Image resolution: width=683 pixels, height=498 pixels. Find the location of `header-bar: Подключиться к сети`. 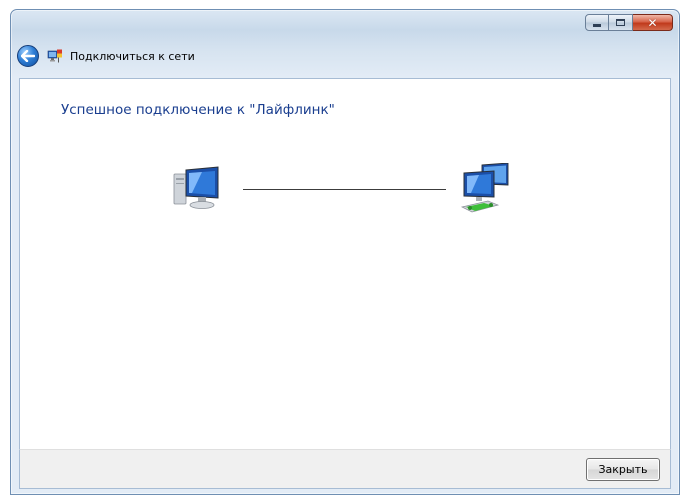

header-bar: Подключиться к сети is located at coordinates (345, 55).